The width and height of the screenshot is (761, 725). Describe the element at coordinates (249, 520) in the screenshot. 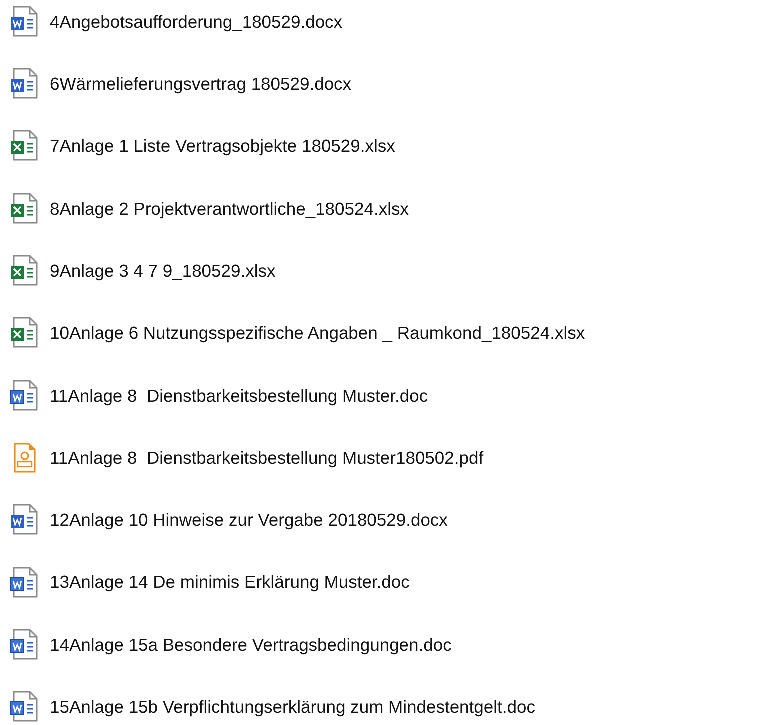

I see `file-name: 12Anlage 10 Hinweise zur Vergabe 20180529.docx` at that location.